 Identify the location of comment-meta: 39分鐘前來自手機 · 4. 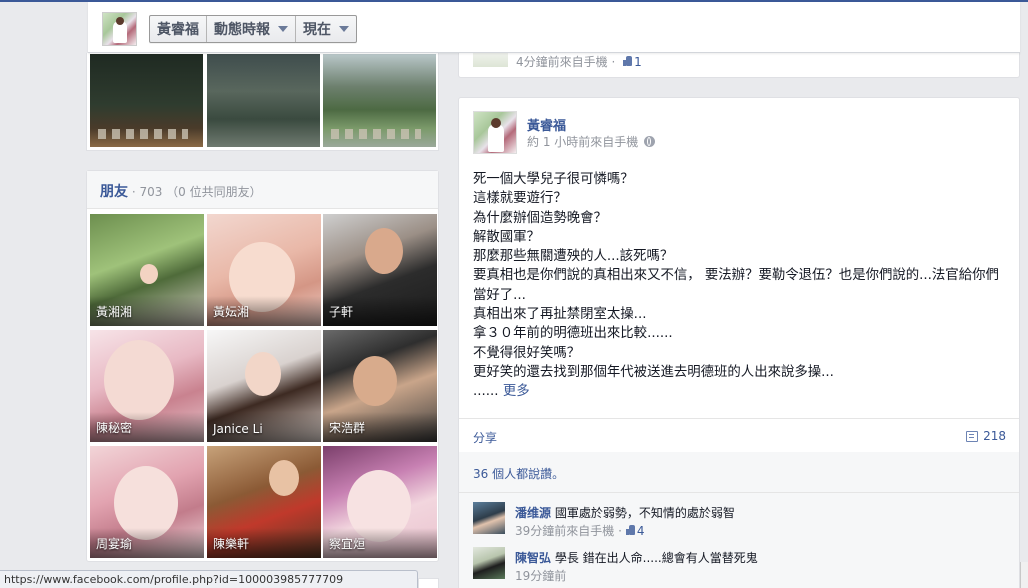
(580, 530).